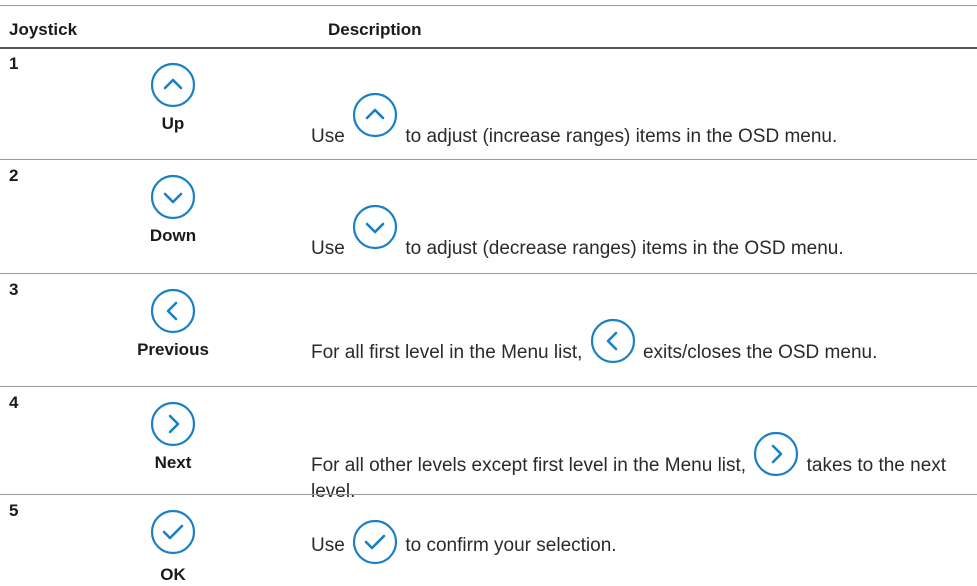 Image resolution: width=977 pixels, height=586 pixels. Describe the element at coordinates (14, 175) in the screenshot. I see `row-number: 2` at that location.